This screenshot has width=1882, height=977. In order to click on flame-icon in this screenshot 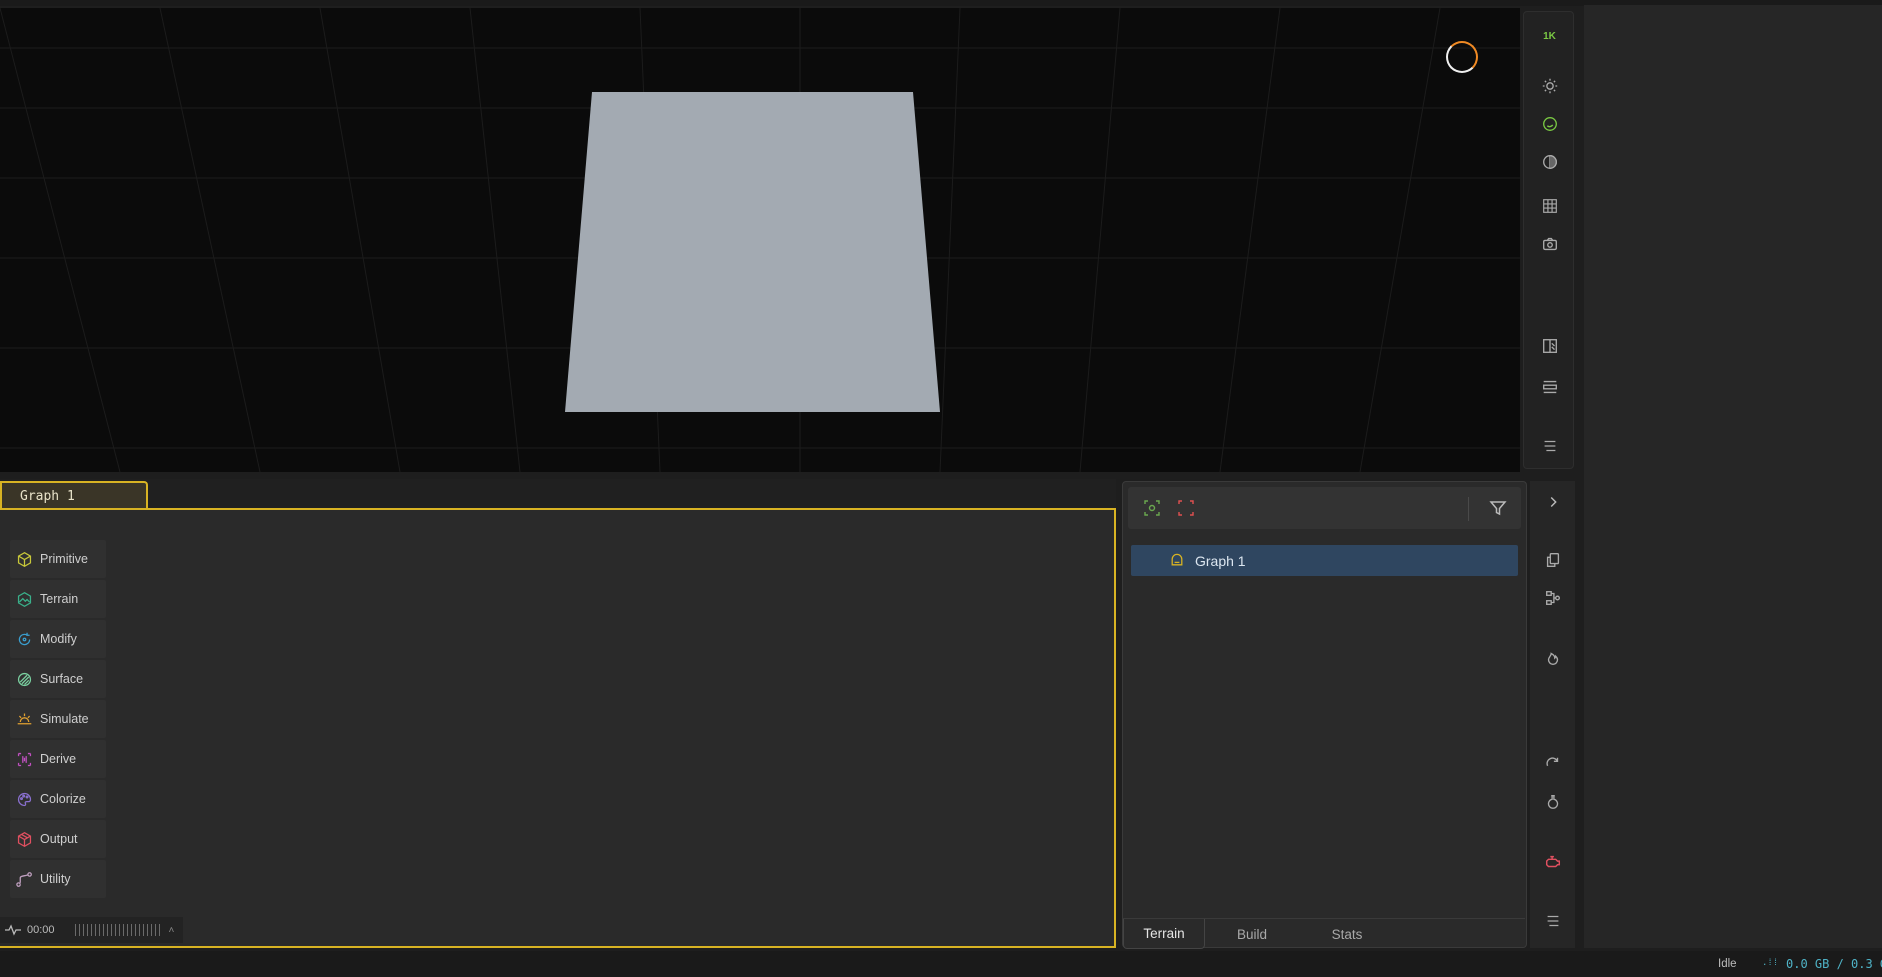, I will do `click(1552, 658)`.